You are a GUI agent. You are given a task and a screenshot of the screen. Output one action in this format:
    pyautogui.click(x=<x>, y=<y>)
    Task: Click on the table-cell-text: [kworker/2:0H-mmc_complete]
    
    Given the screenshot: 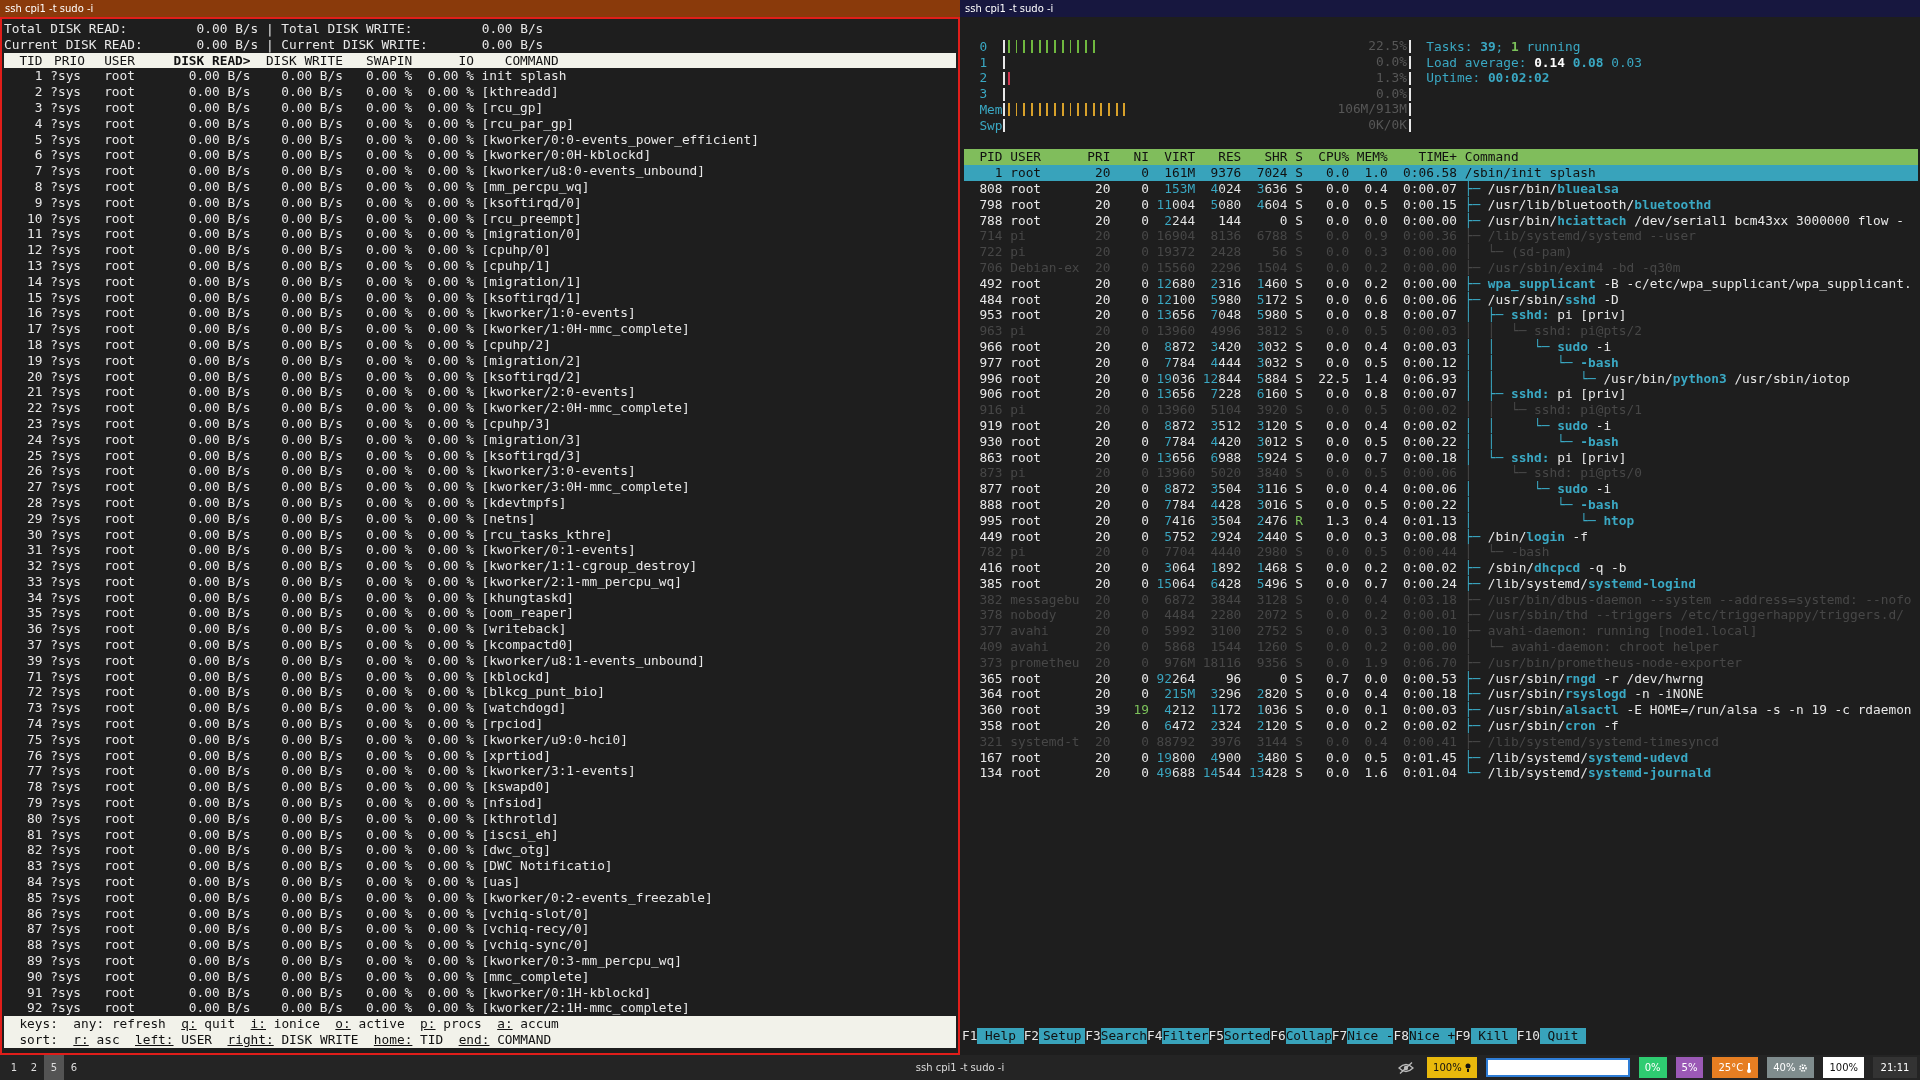 What is the action you would take?
    pyautogui.click(x=585, y=408)
    